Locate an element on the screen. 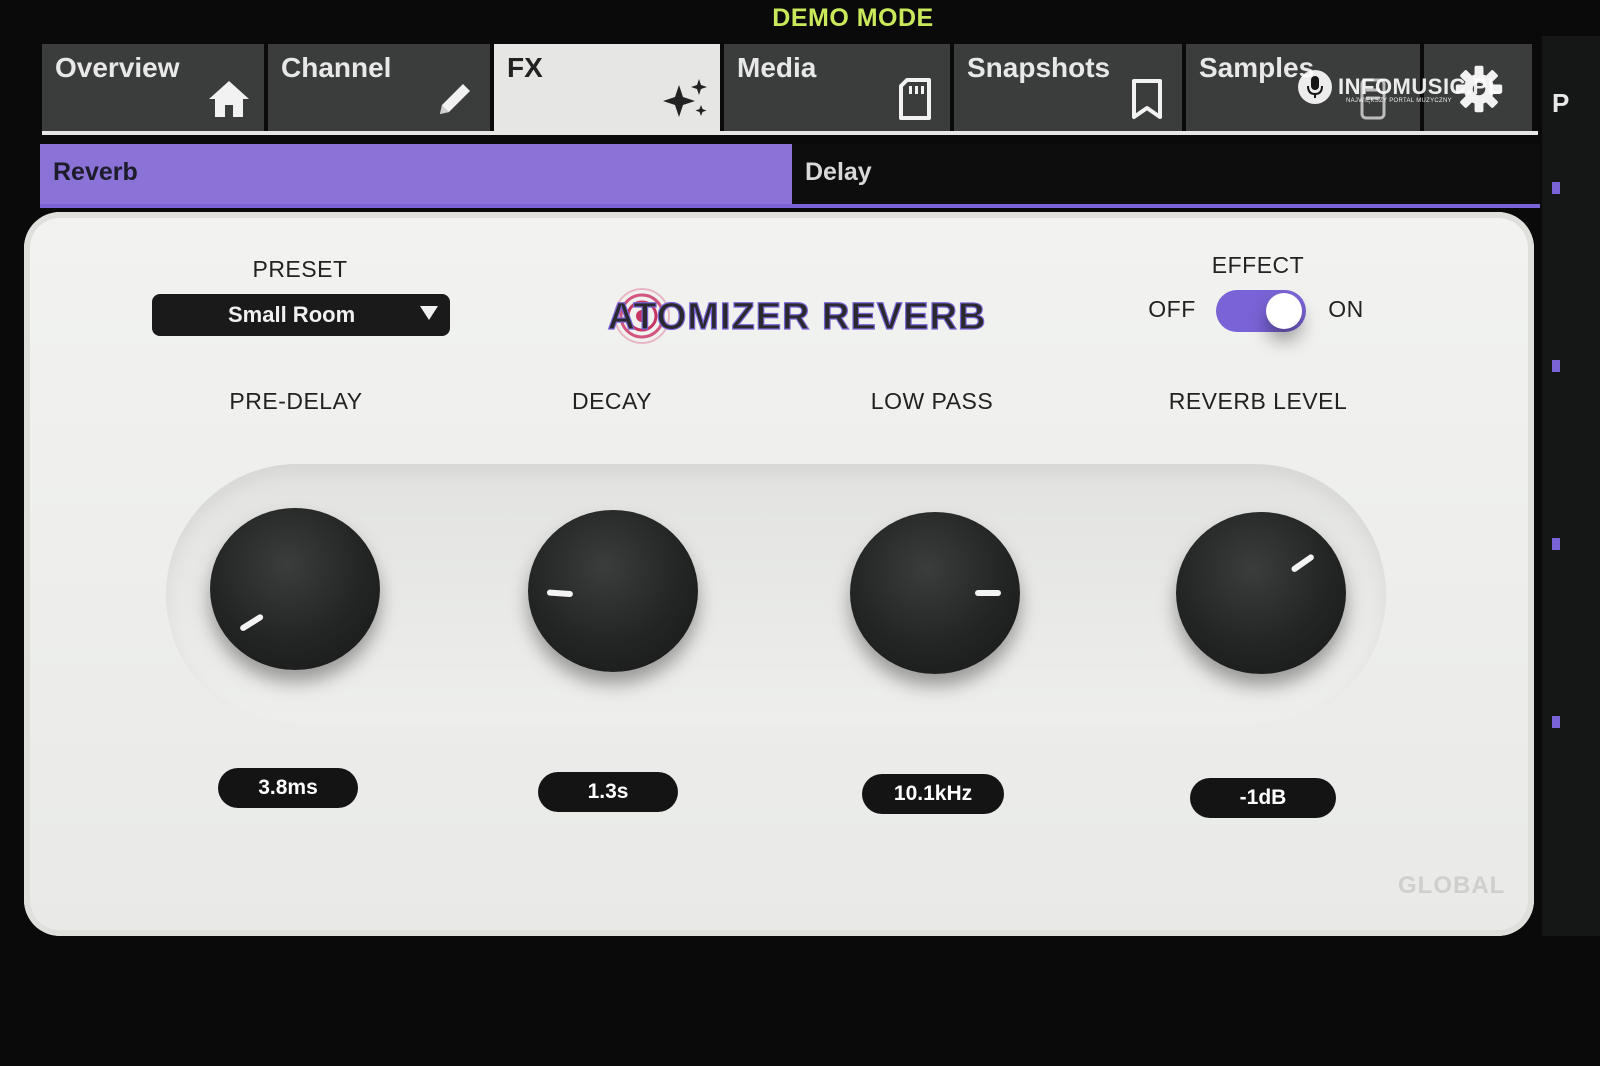  global-label: GLOBAL is located at coordinates (1452, 885).